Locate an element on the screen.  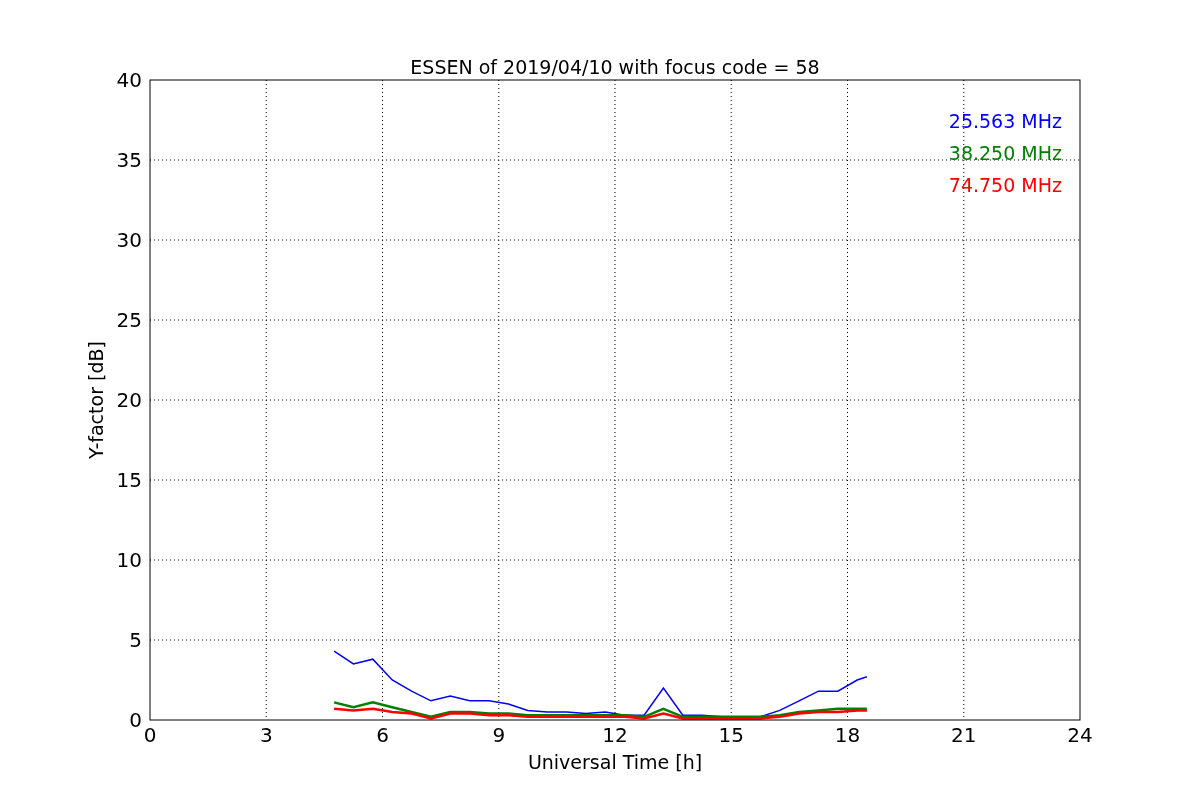
x-tick-label: 9 is located at coordinates (499, 735).